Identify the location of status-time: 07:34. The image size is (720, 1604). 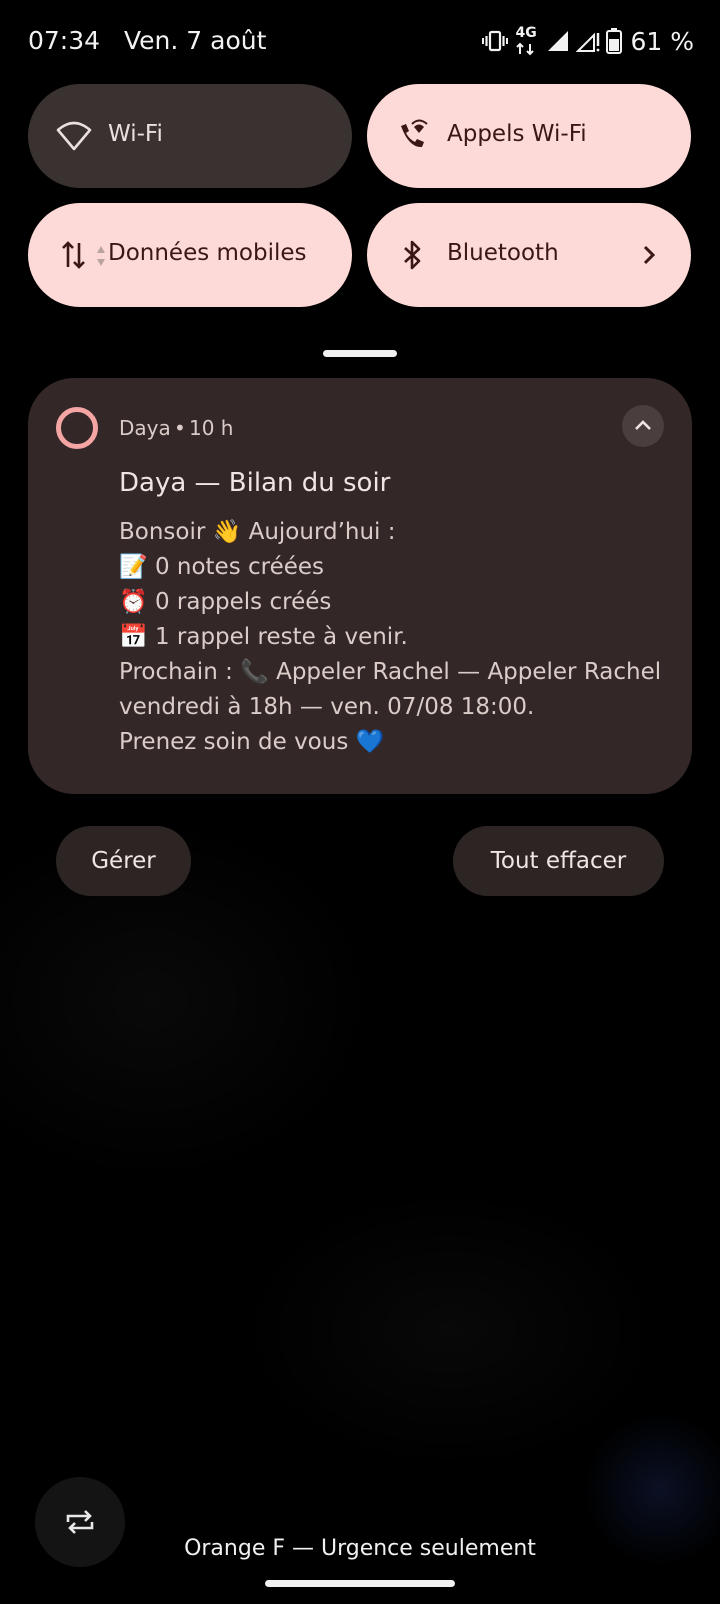
(64, 40).